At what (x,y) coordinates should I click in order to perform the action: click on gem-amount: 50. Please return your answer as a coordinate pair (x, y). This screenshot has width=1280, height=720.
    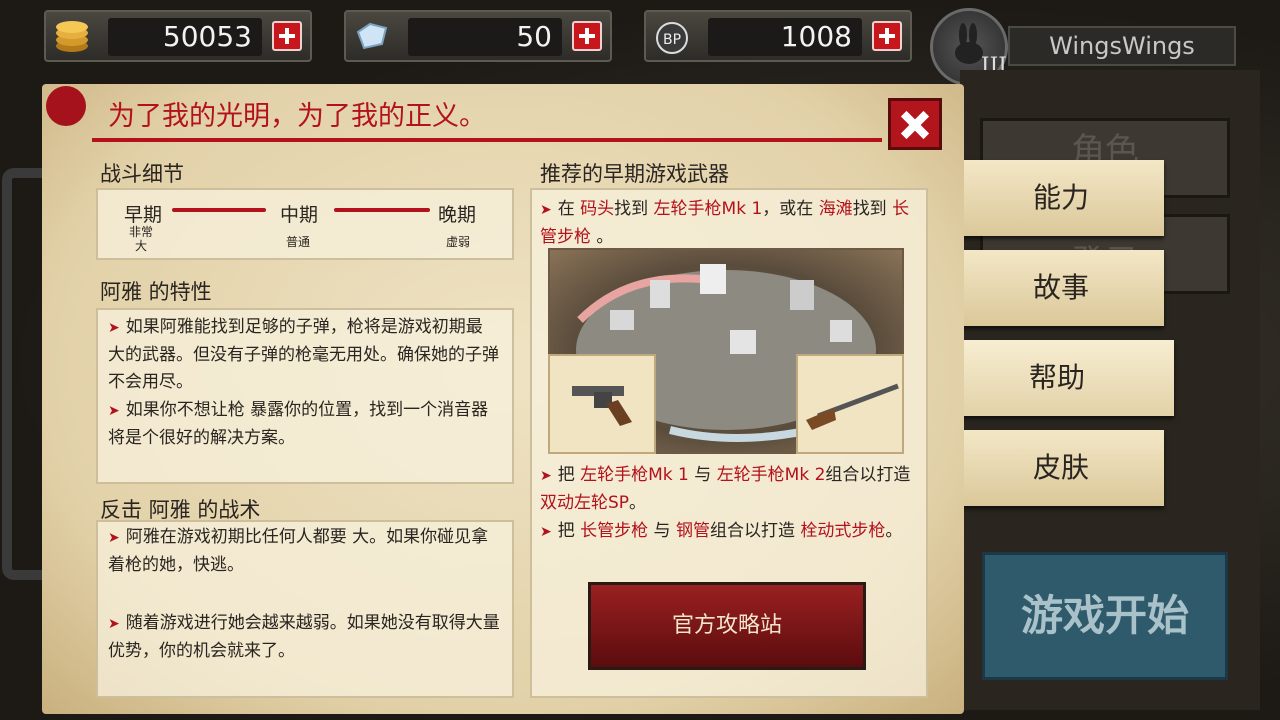
    Looking at the image, I should click on (485, 37).